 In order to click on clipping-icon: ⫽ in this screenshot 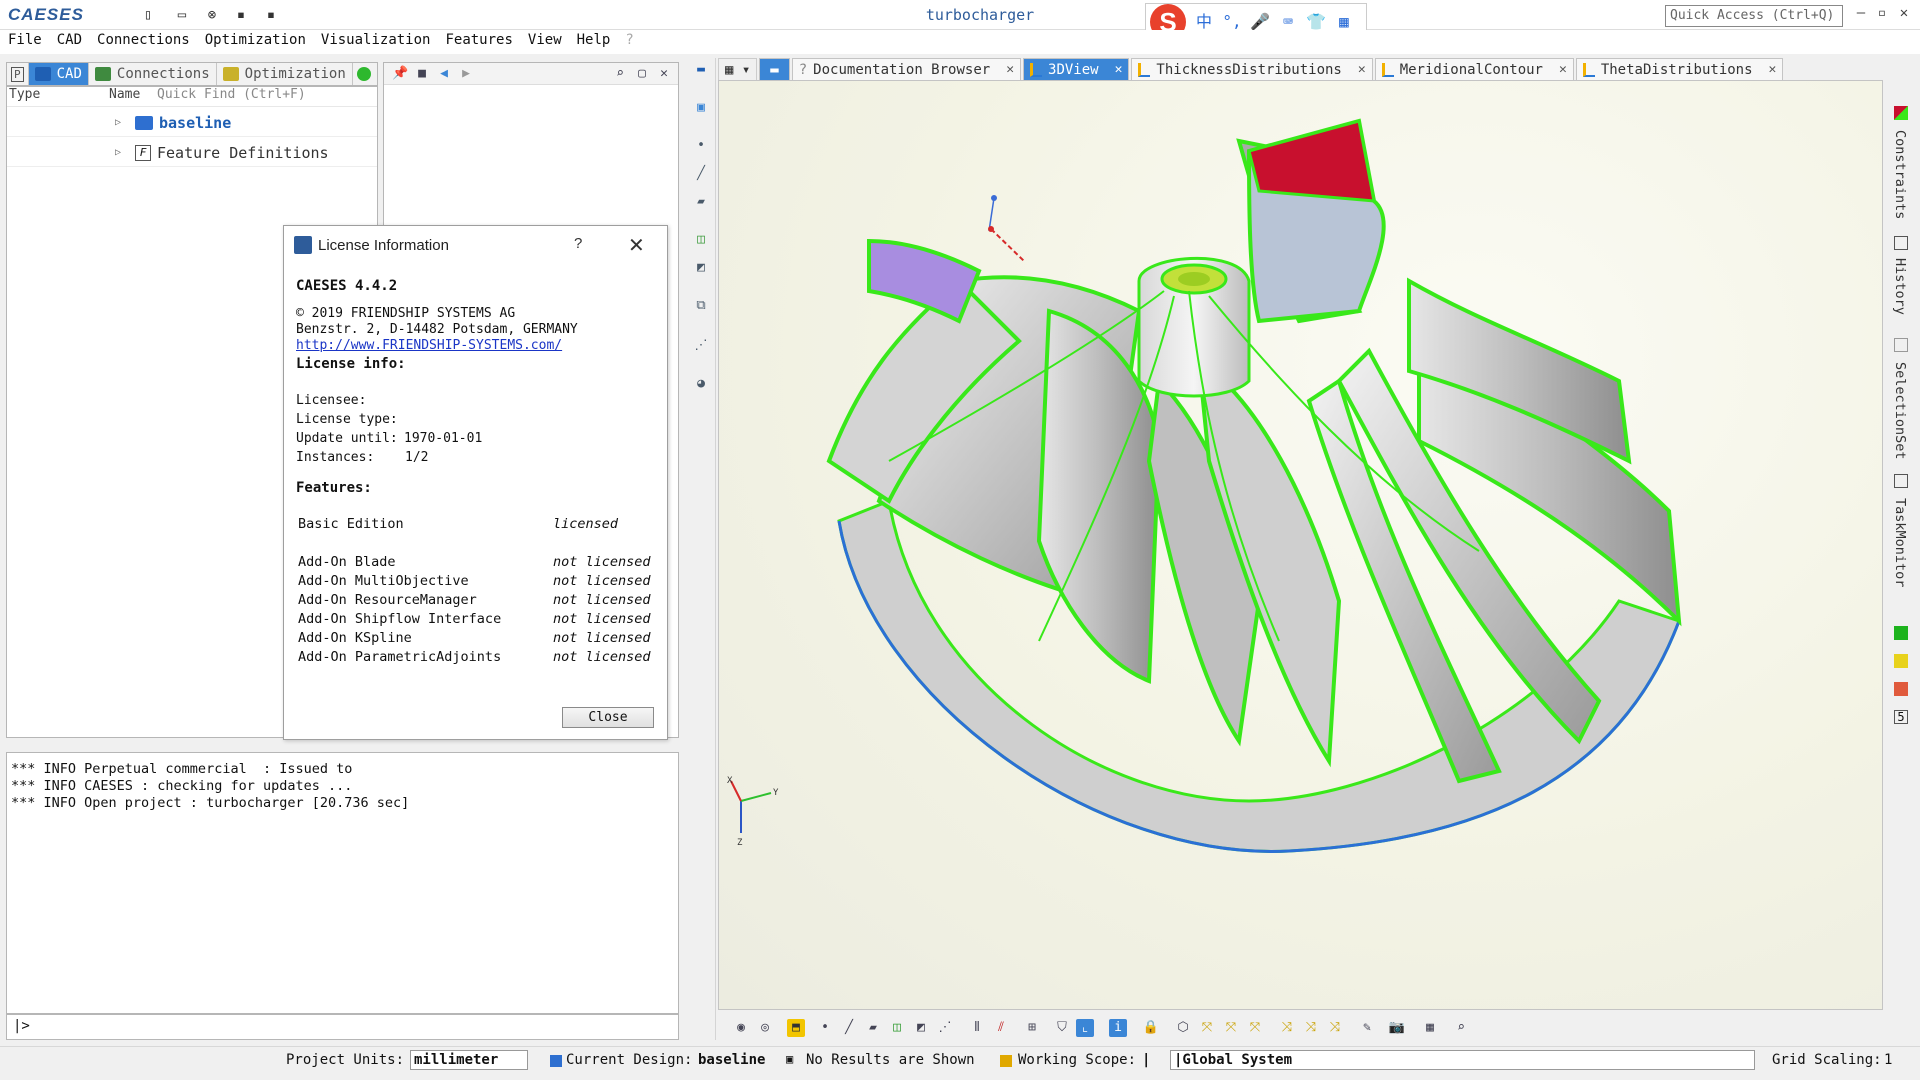, I will do `click(1001, 1028)`.